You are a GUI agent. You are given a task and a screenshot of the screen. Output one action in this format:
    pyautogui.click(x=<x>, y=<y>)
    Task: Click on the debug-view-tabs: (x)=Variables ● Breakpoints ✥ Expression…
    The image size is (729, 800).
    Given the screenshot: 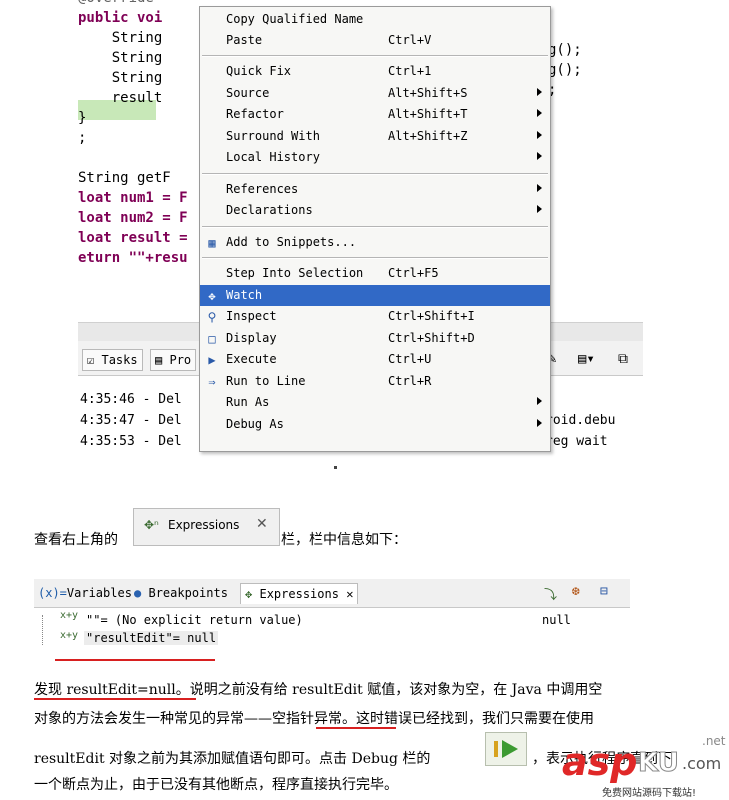 What is the action you would take?
    pyautogui.click(x=332, y=593)
    